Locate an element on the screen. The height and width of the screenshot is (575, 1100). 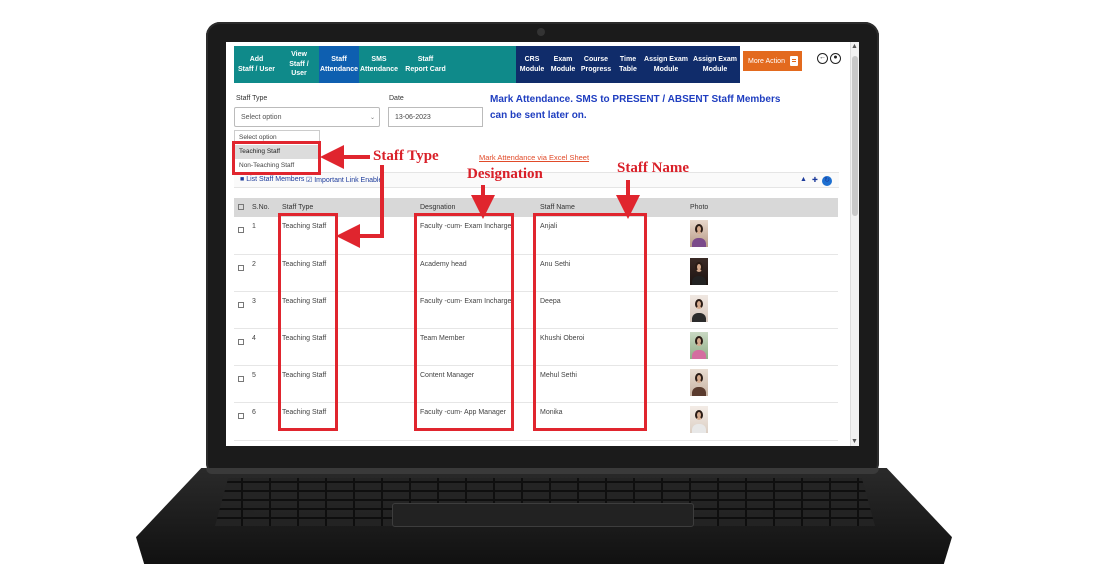
header-photo: Photo is located at coordinates (762, 207).